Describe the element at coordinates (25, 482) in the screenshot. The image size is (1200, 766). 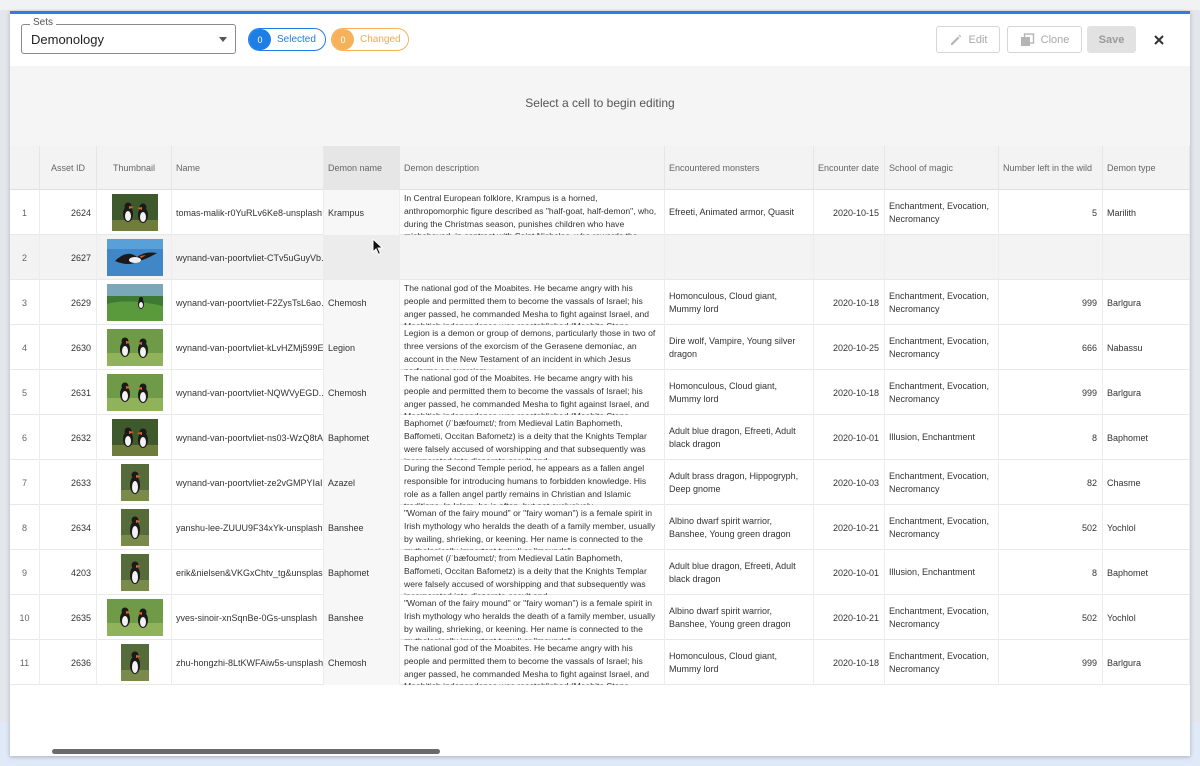
I see `row-index-cell: 7` at that location.